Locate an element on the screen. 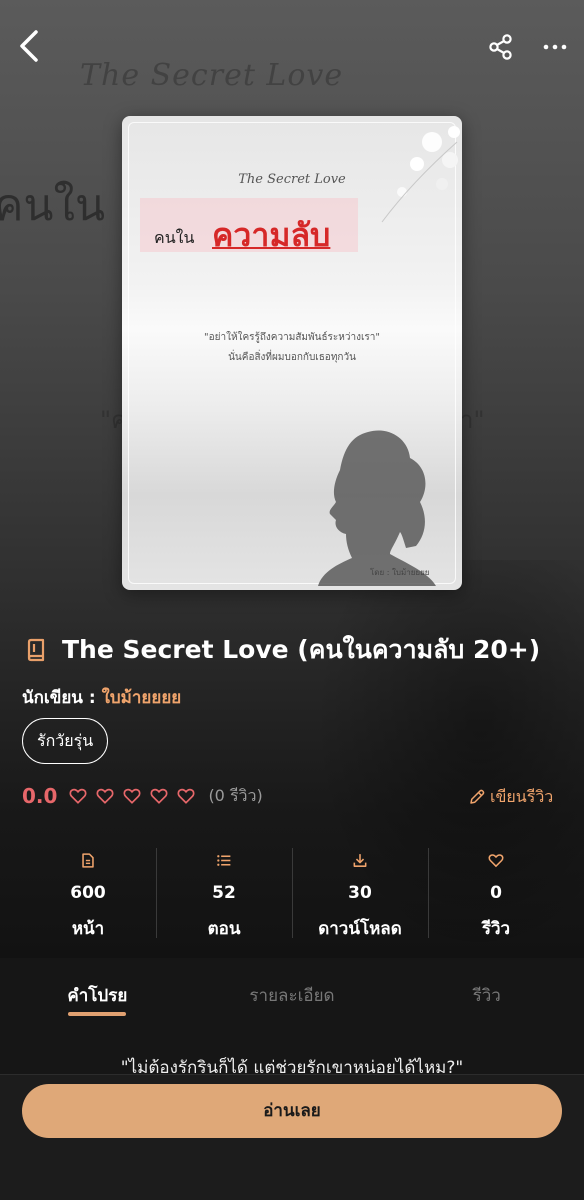 The width and height of the screenshot is (584, 1200). tab-reviews: รีวิว is located at coordinates (486, 988).